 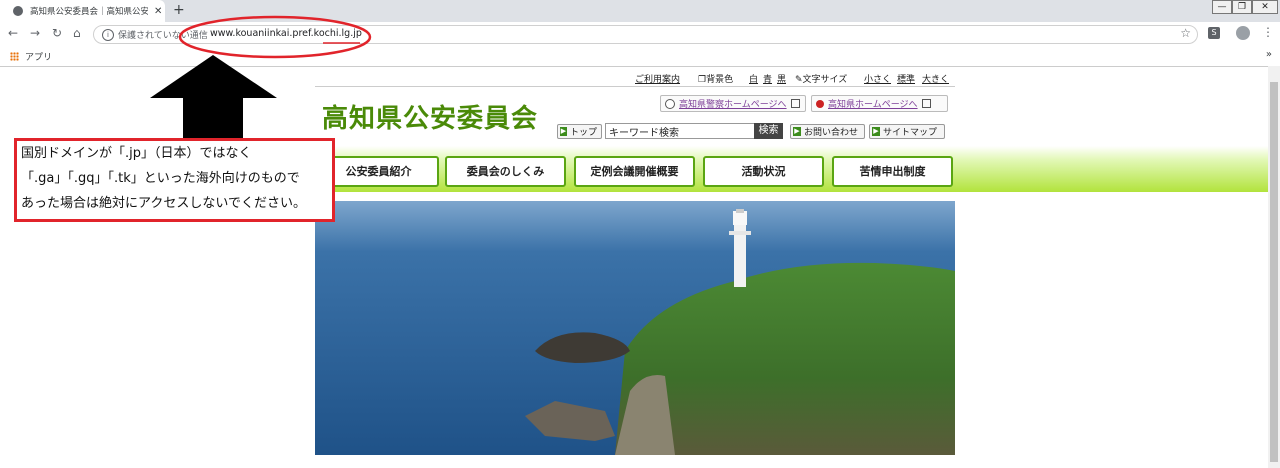 I want to click on size-standard-link: 標準, so click(x=906, y=78).